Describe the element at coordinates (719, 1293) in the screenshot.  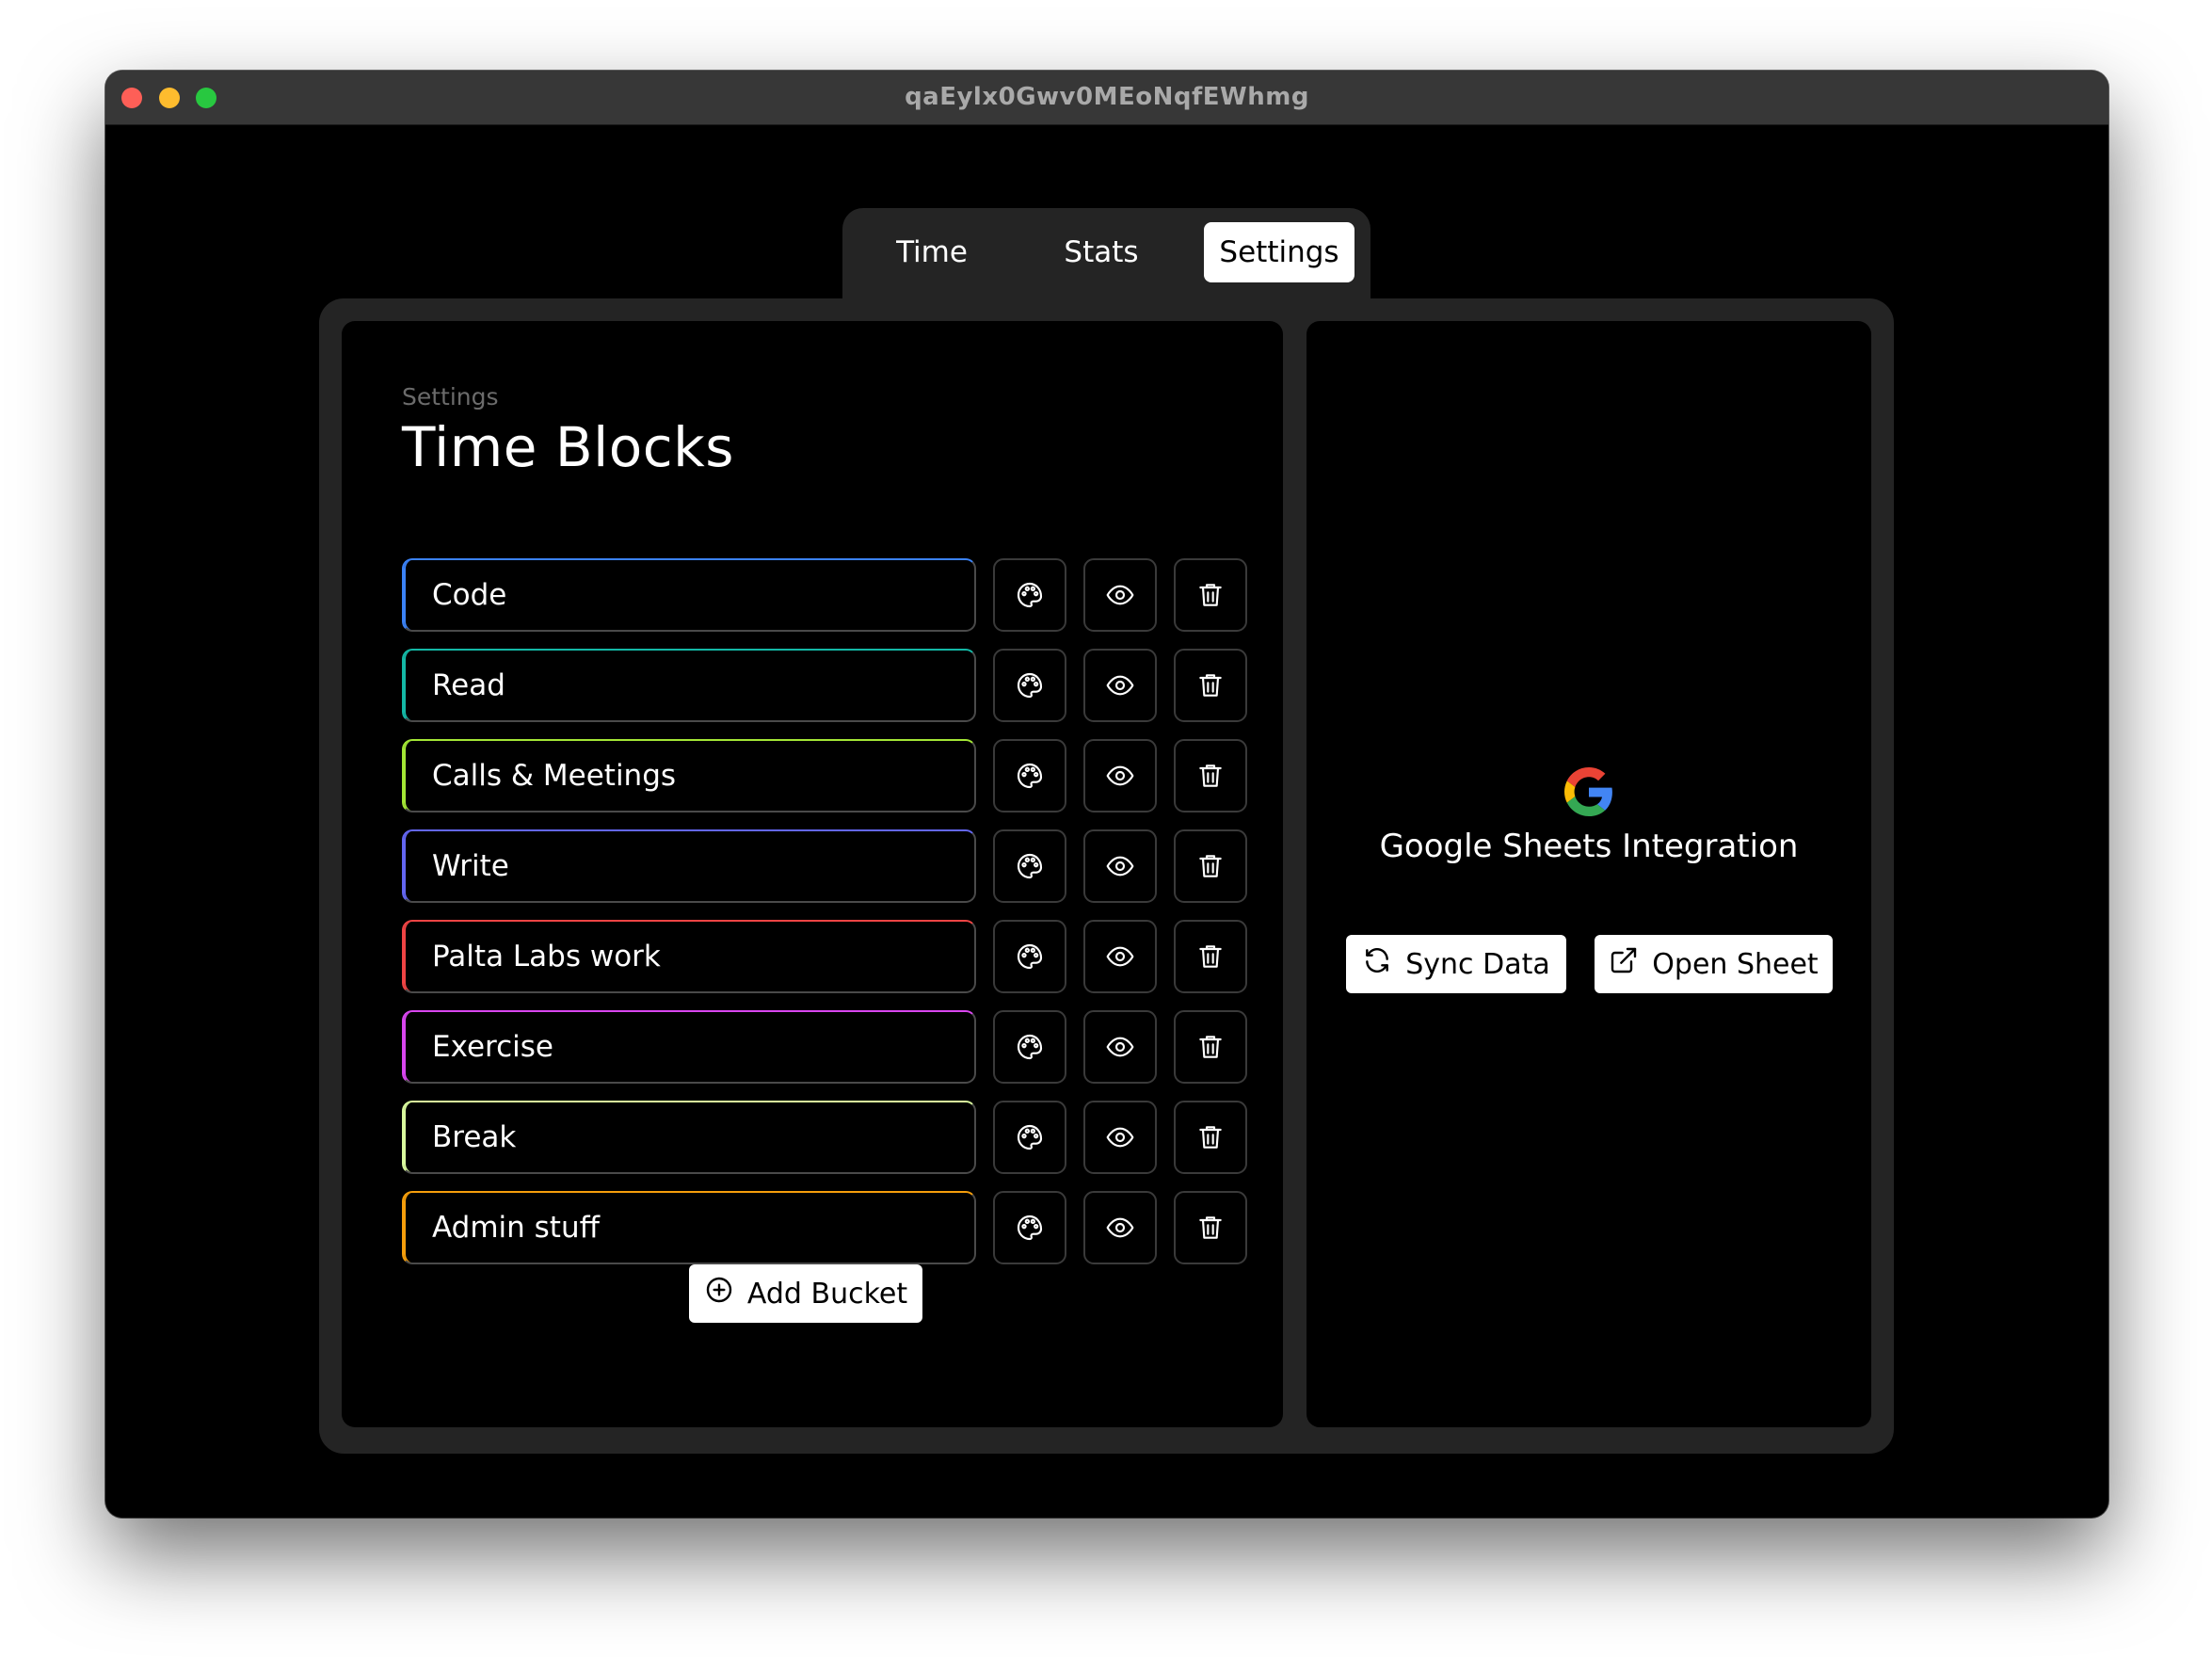
I see `plus-circle-icon` at that location.